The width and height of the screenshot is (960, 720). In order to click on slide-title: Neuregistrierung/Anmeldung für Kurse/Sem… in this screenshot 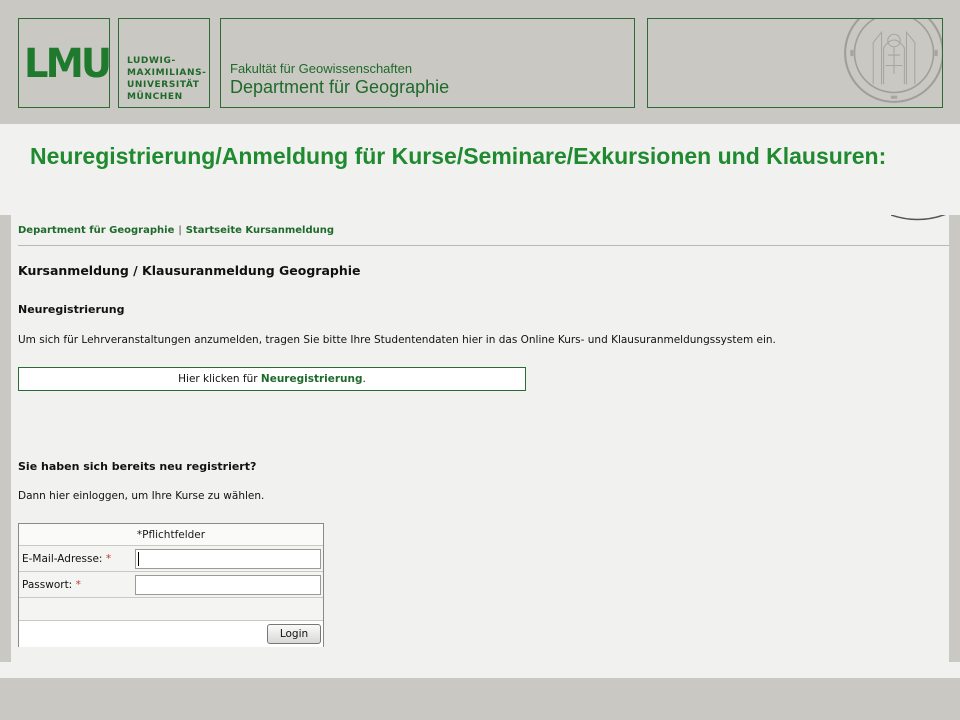, I will do `click(458, 156)`.